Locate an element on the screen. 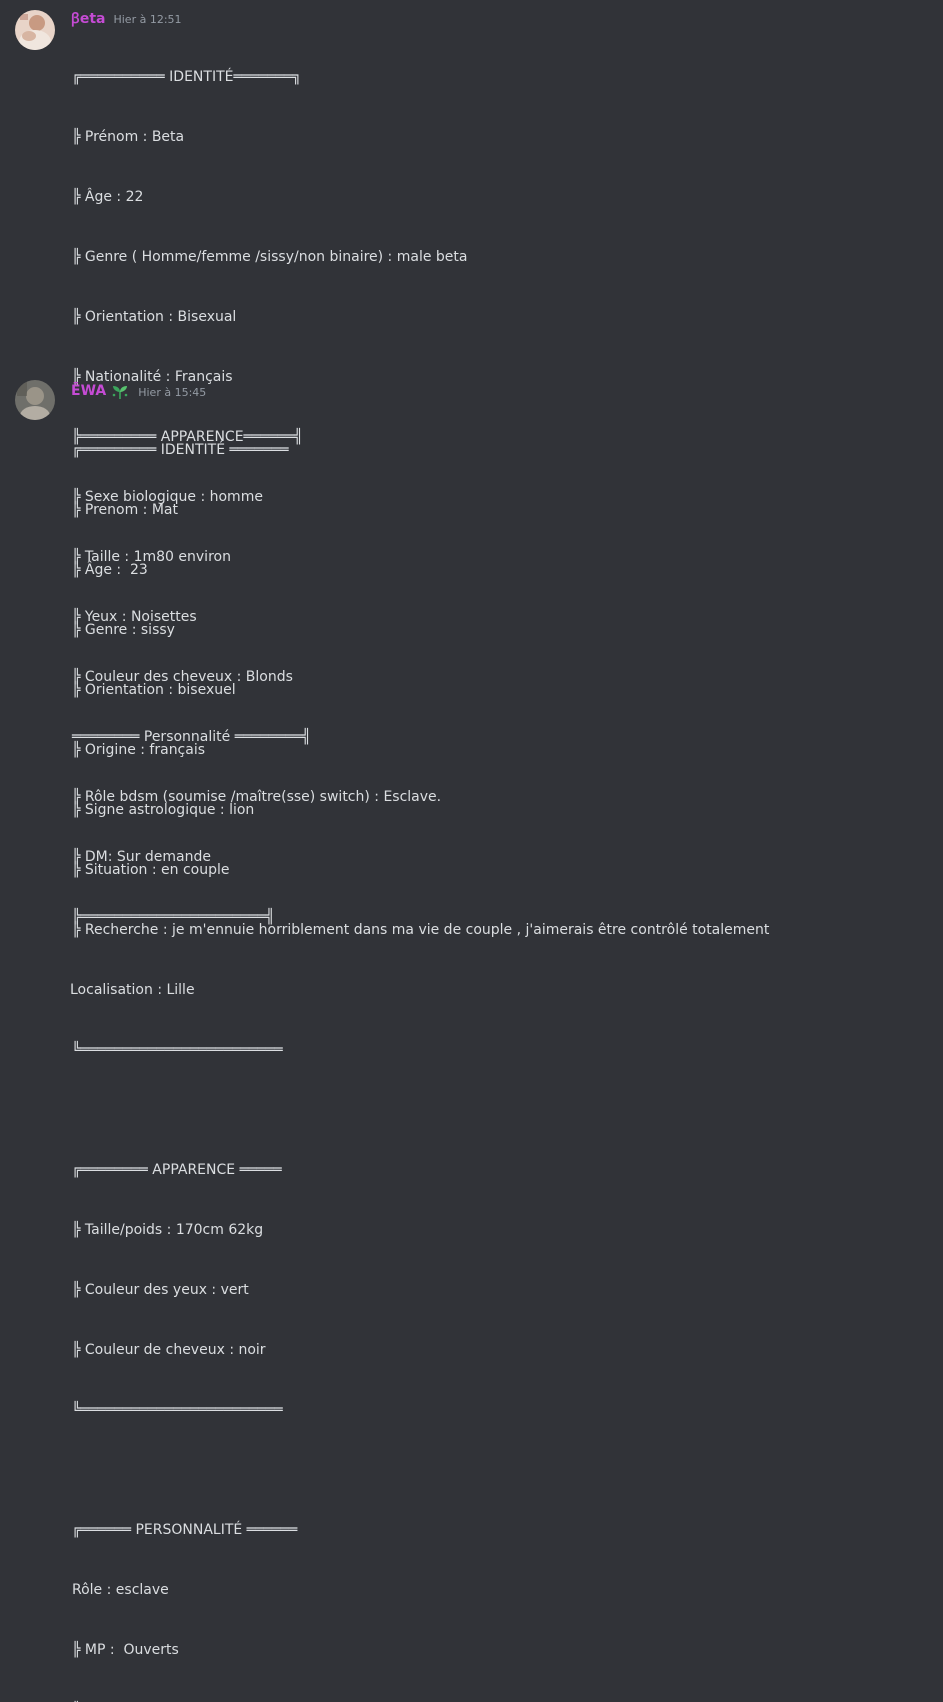 This screenshot has width=943, height=1702. message-line: ╠ Orientation : Bisexual is located at coordinates (154, 317).